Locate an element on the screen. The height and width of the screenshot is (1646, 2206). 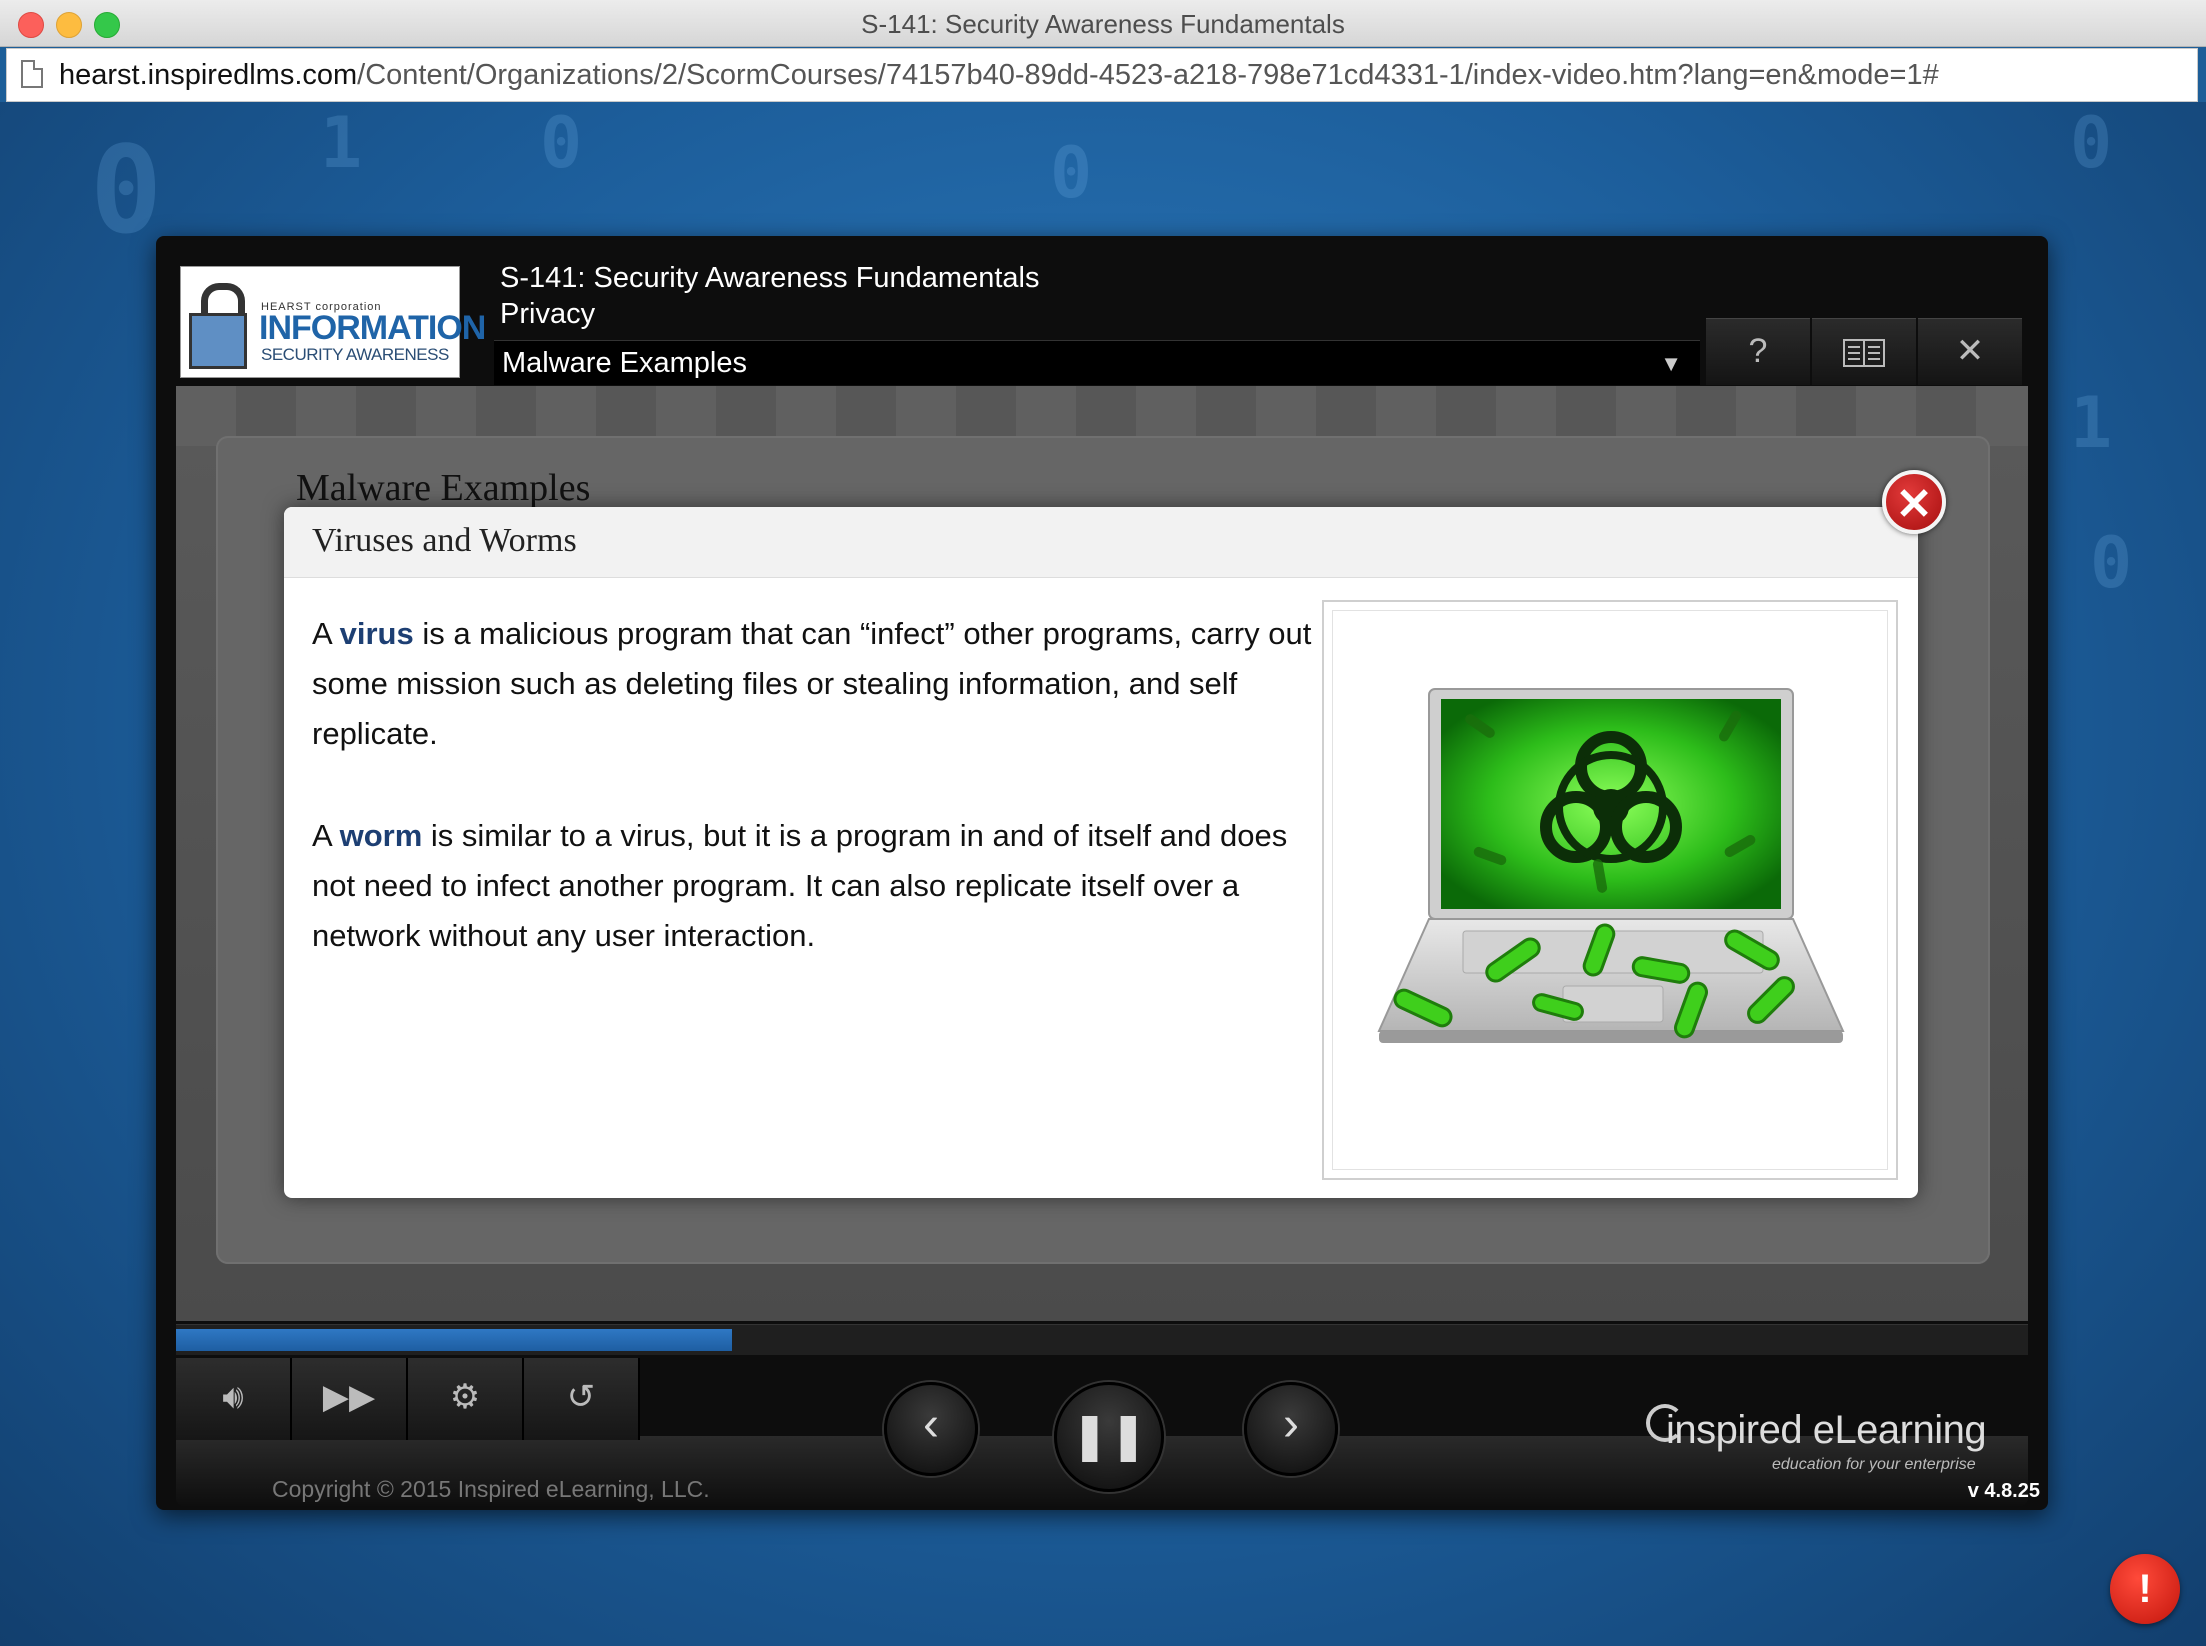
url-host: hearst.inspiredlms.com is located at coordinates (208, 75).